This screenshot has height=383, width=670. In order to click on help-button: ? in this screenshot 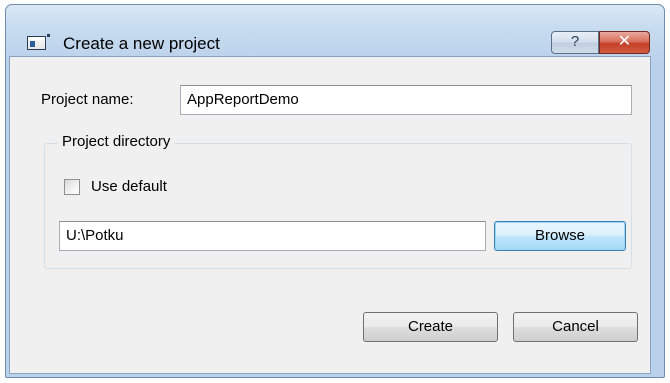, I will do `click(575, 42)`.